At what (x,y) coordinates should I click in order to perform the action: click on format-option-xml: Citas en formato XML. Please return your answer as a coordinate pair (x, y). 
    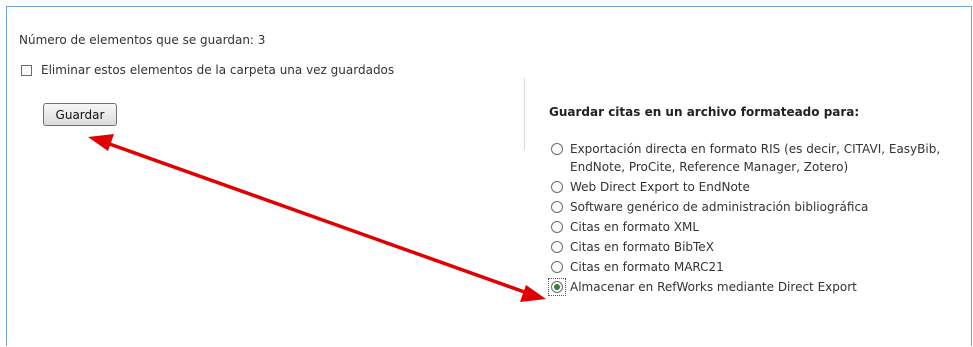
    Looking at the image, I should click on (759, 227).